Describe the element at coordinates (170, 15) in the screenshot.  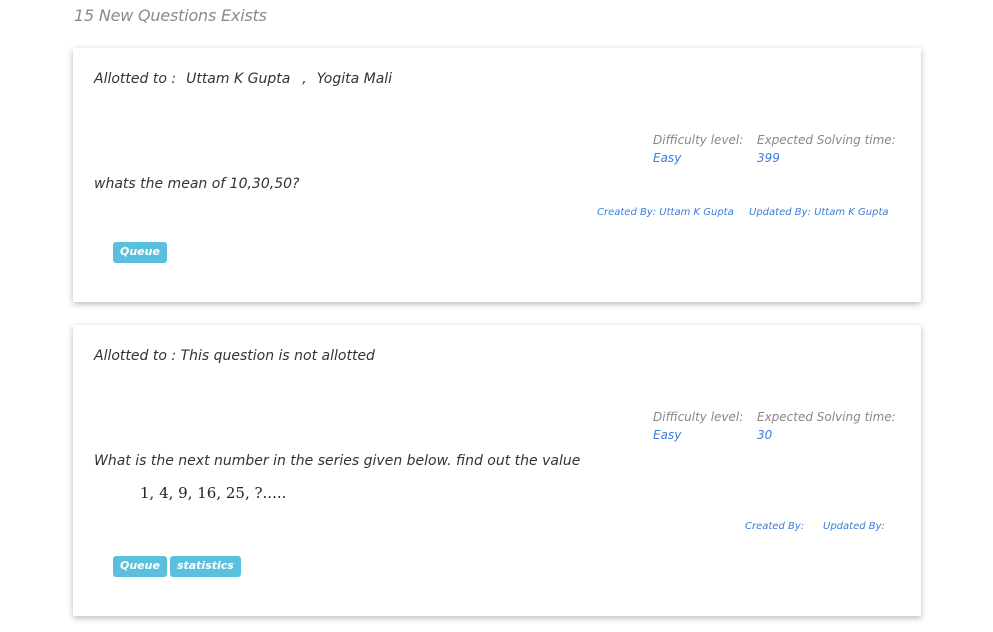
I see `page-title: 15 New Questions Exists` at that location.